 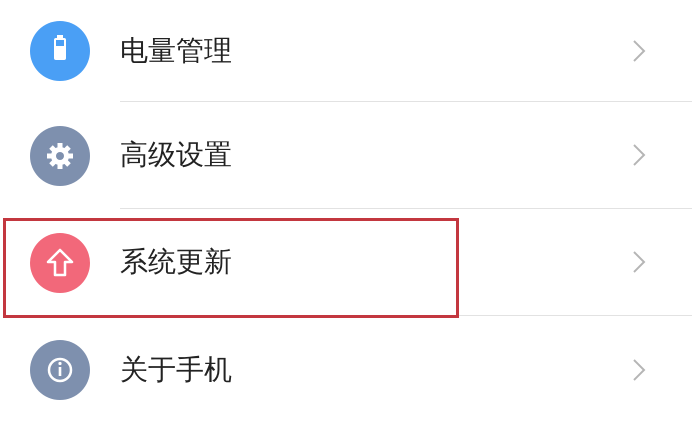 What do you see at coordinates (376, 155) in the screenshot?
I see `menu-item-label: 高级设置` at bounding box center [376, 155].